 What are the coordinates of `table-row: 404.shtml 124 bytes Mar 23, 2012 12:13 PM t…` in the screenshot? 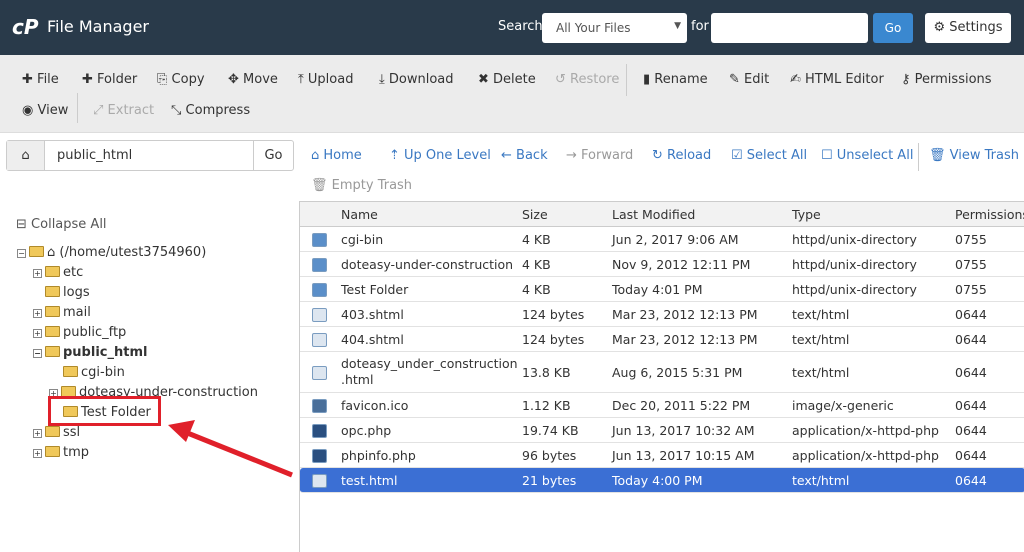 It's located at (662, 339).